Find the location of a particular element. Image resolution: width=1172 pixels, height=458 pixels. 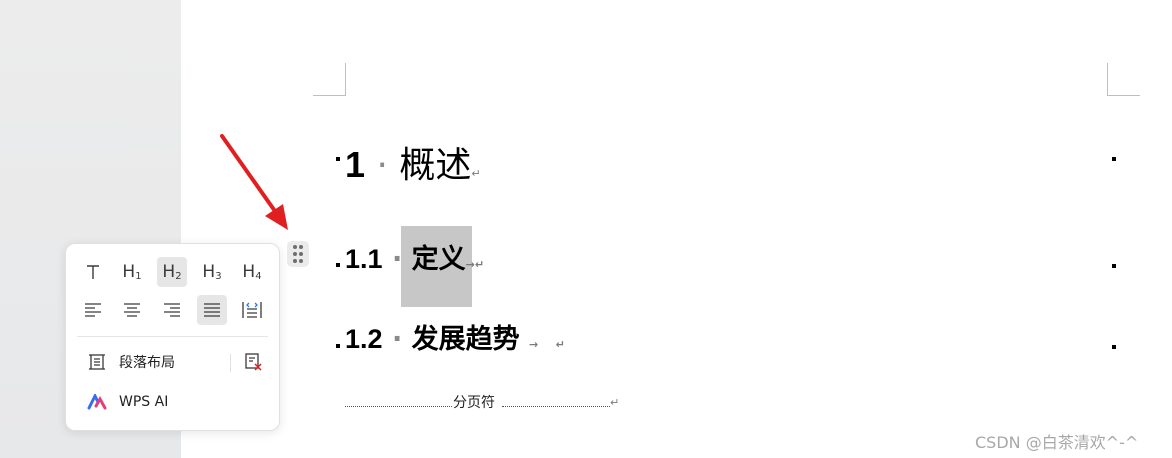

heading-2-button: H2 is located at coordinates (172, 272).